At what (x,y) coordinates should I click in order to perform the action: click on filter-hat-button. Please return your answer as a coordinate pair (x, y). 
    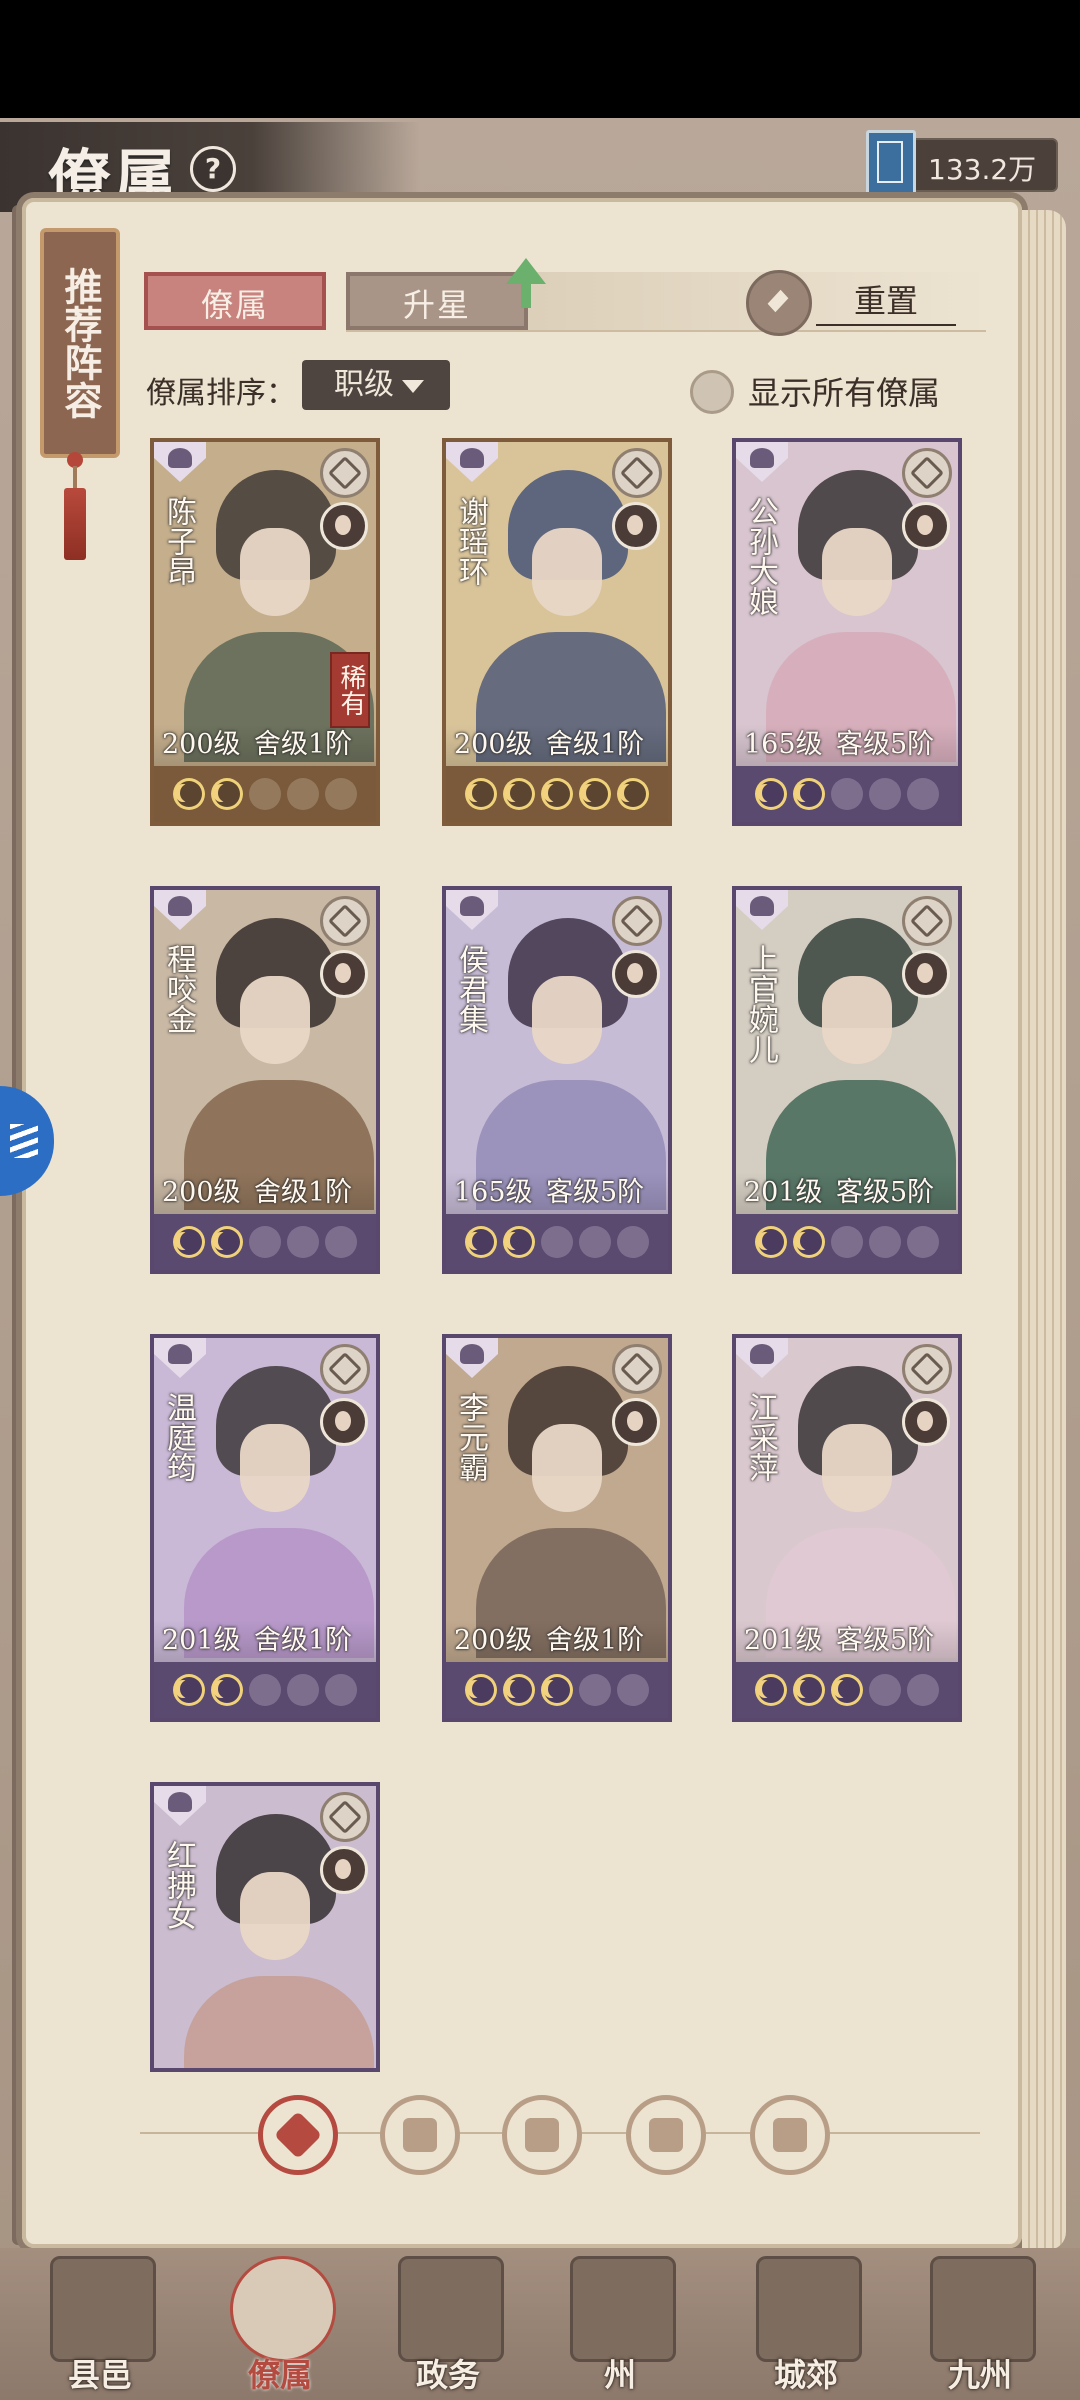
    Looking at the image, I should click on (420, 2135).